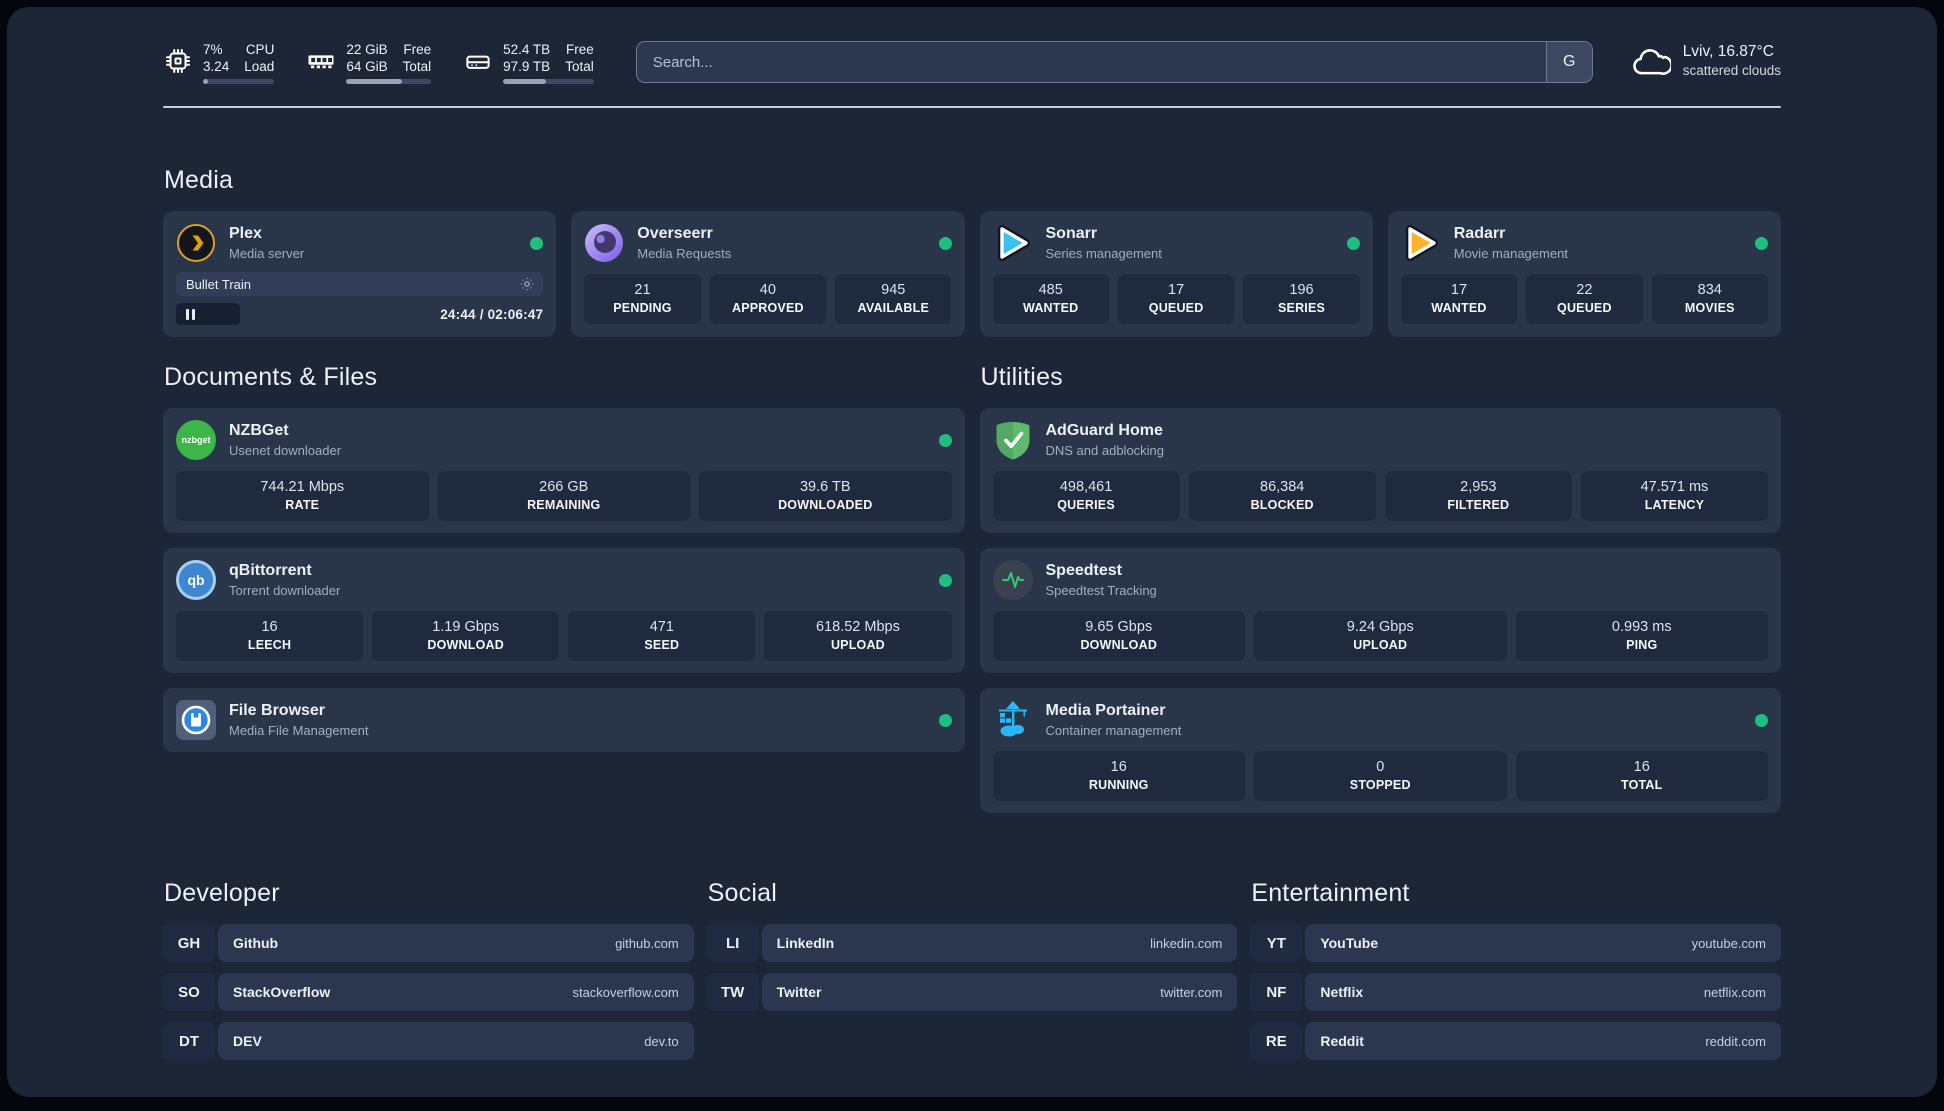  I want to click on app-title: qBittorrent, so click(270, 570).